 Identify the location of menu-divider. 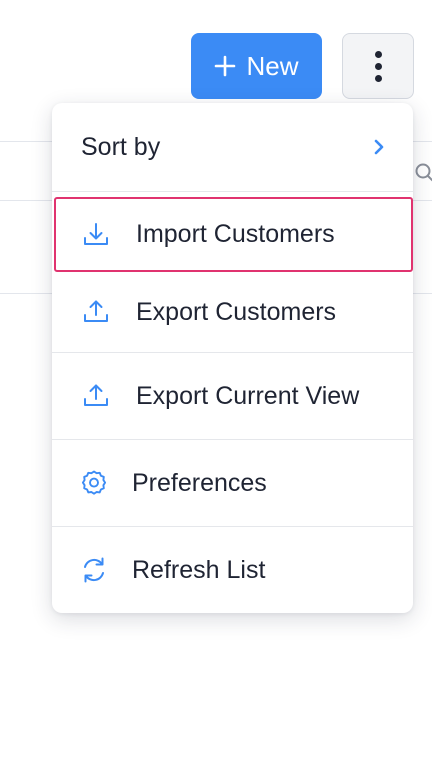
(232, 191).